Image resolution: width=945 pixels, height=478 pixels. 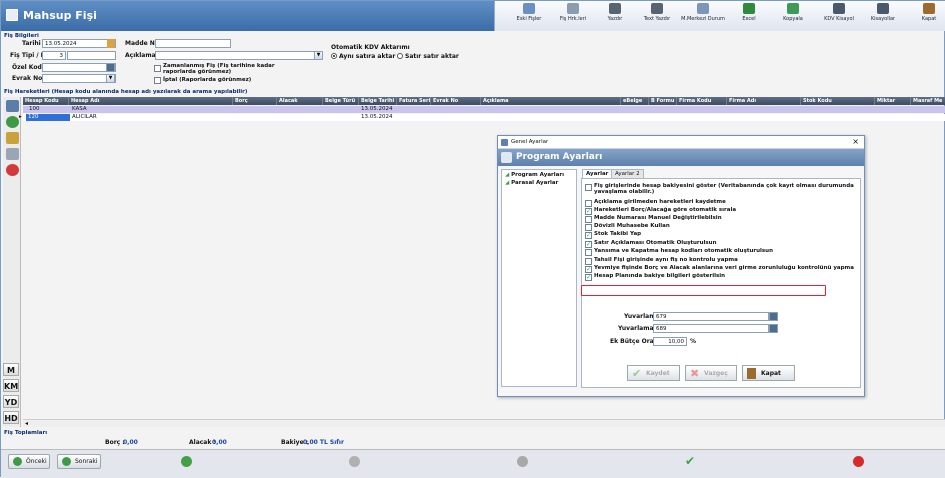 What do you see at coordinates (793, 16) in the screenshot?
I see `toolbar-button-copy: Kopyala` at bounding box center [793, 16].